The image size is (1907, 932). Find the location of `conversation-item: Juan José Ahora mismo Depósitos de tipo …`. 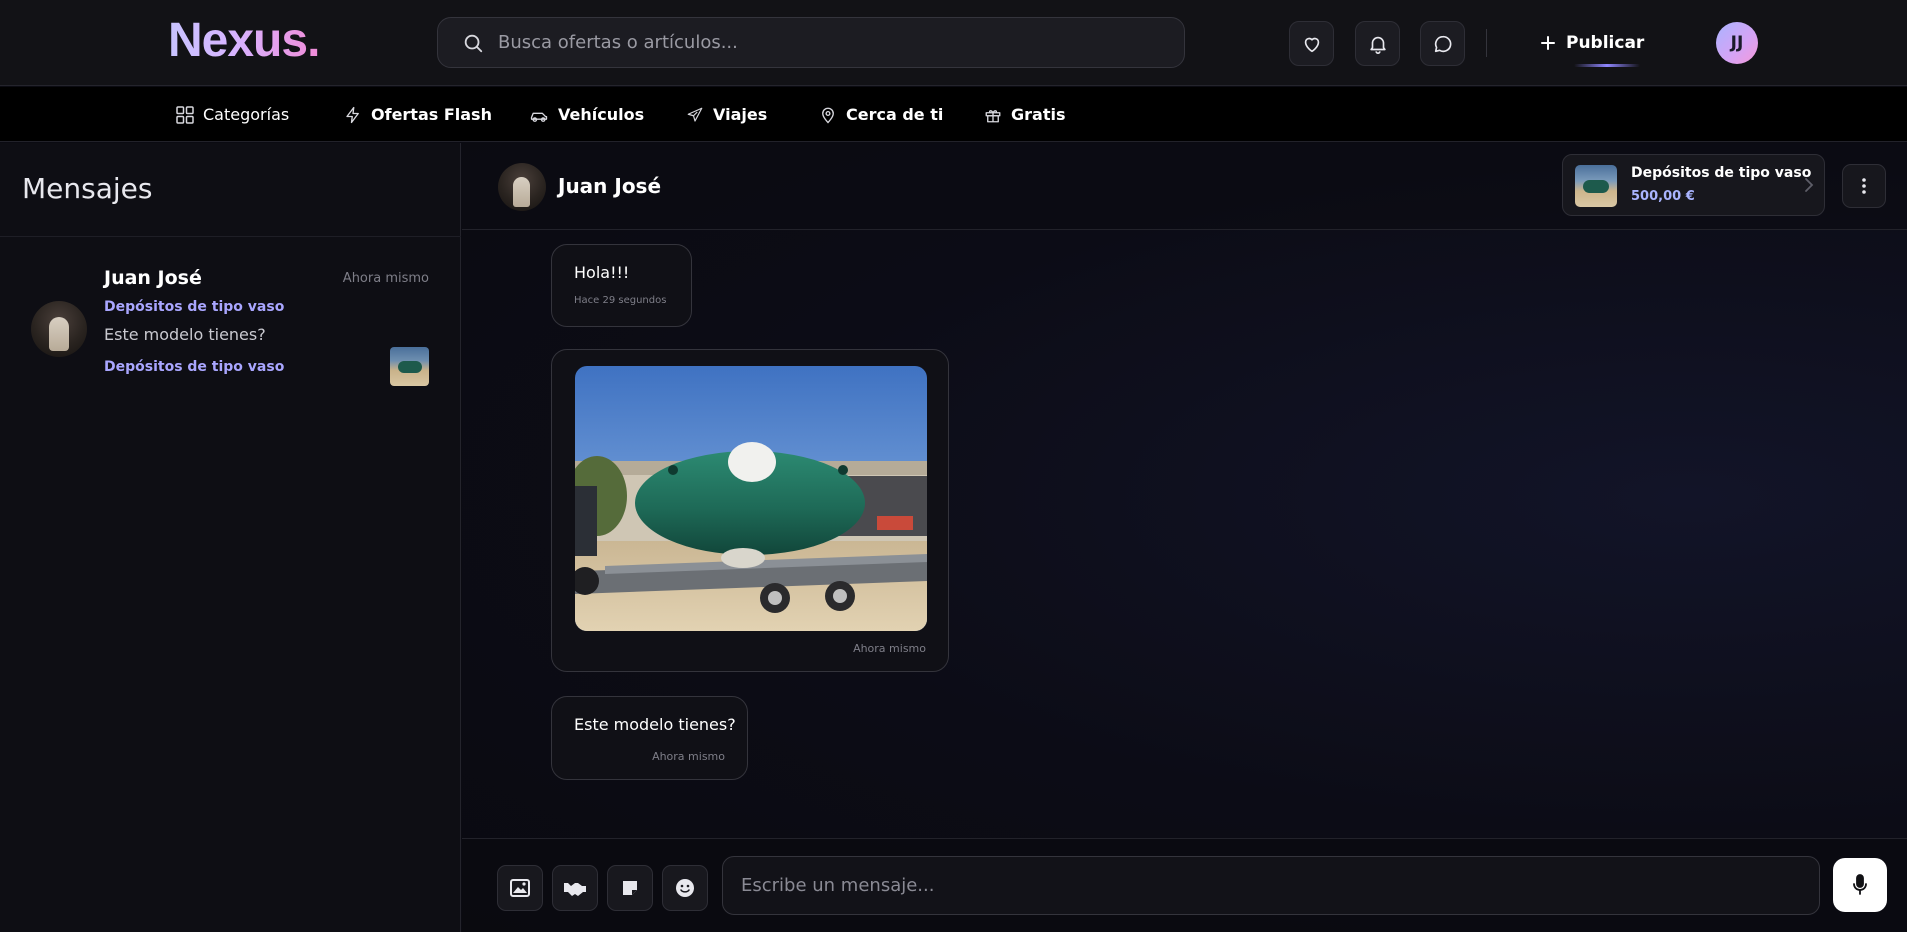

conversation-item: Juan José Ahora mismo Depósitos de tipo … is located at coordinates (230, 321).